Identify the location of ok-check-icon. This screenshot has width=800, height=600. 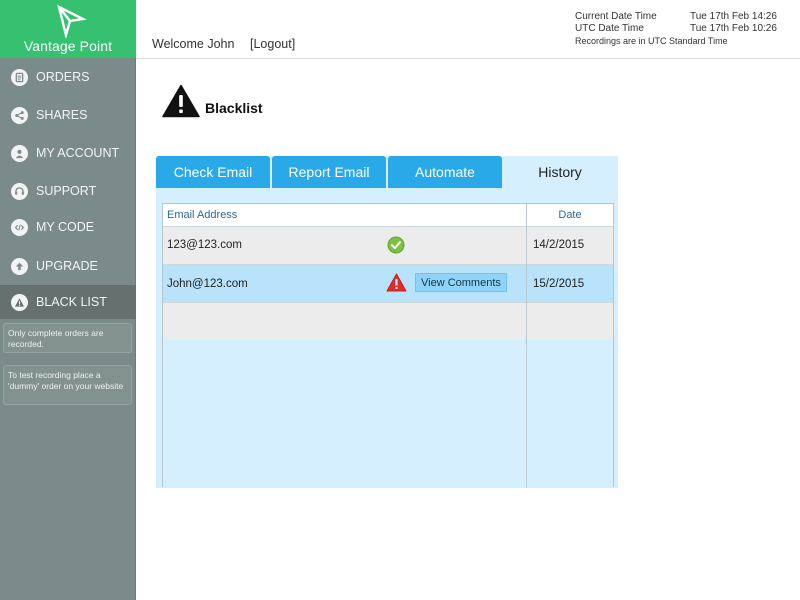
(396, 245).